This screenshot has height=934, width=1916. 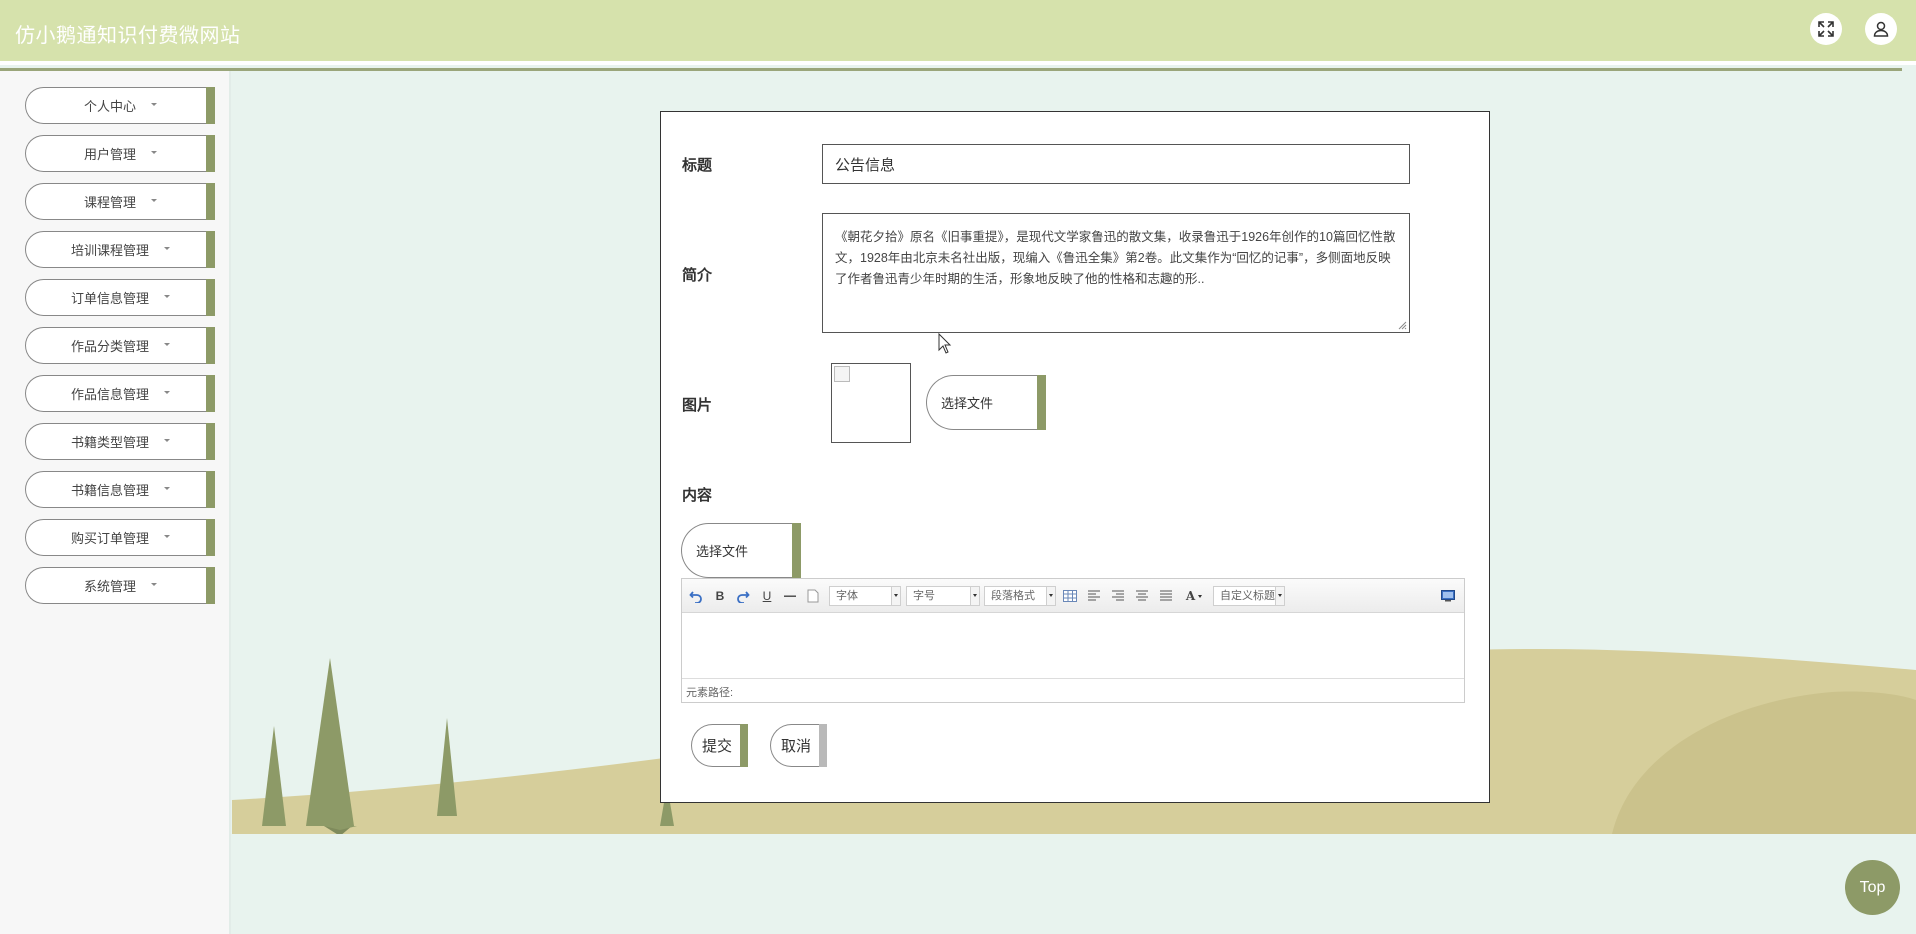 What do you see at coordinates (109, 394) in the screenshot?
I see `sidebar-item-label: 作品信息管理` at bounding box center [109, 394].